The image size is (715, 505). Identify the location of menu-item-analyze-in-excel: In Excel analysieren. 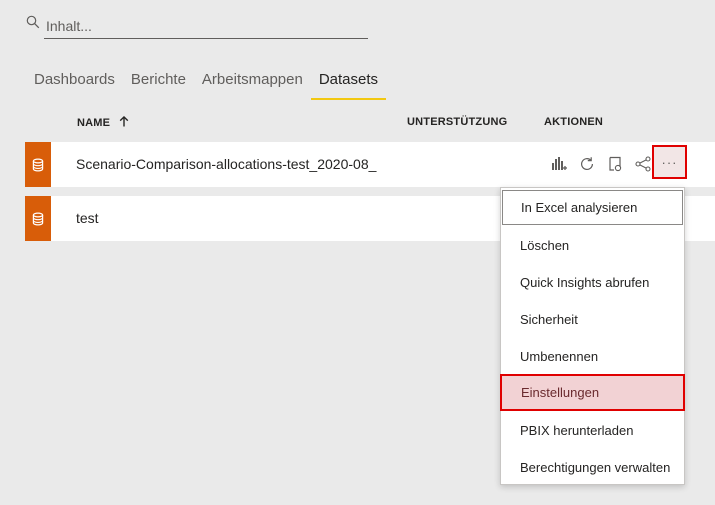
(592, 207).